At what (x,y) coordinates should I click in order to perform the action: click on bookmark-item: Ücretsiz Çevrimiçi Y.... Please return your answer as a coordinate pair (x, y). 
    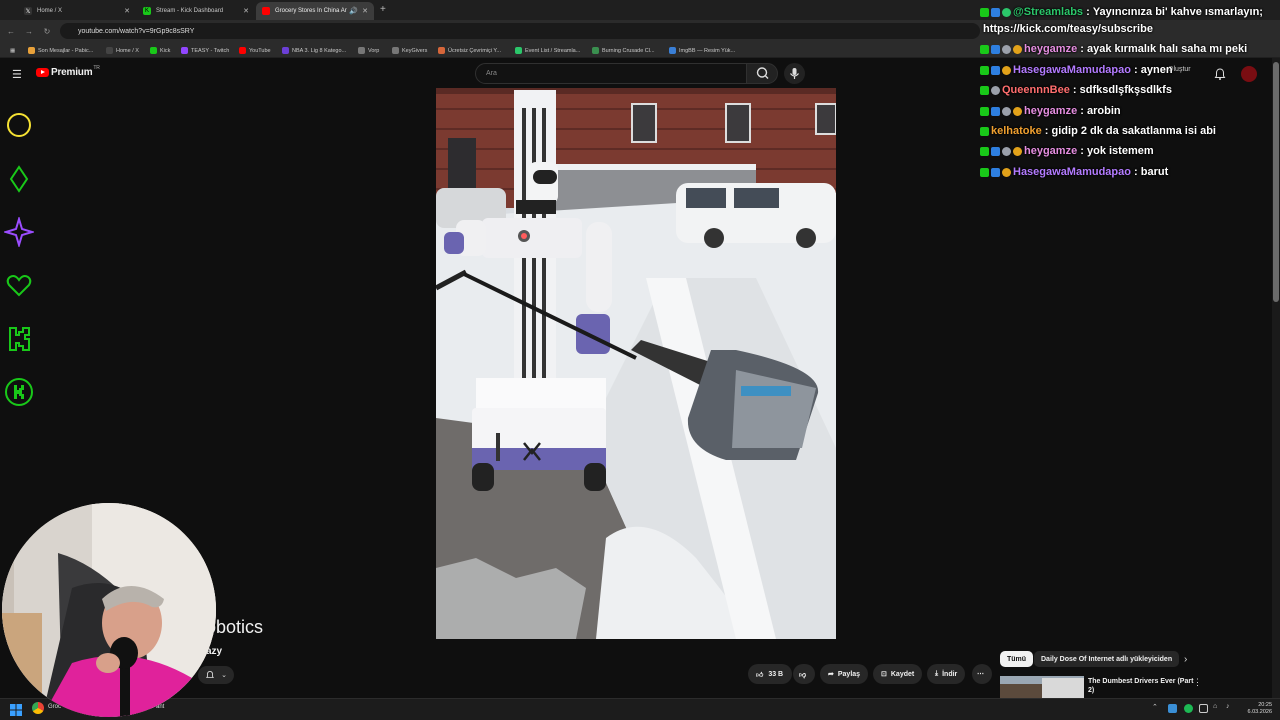
    Looking at the image, I should click on (469, 50).